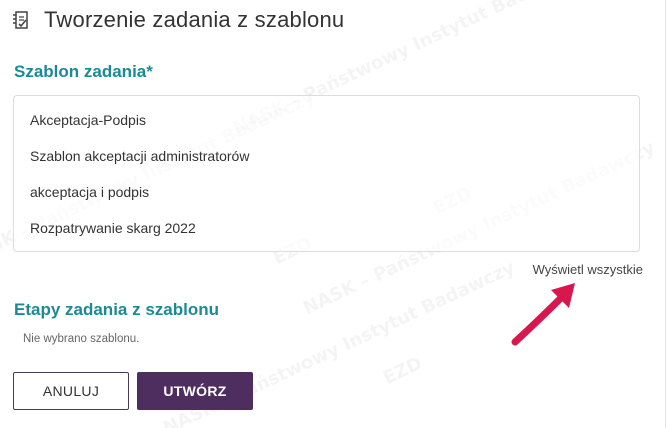 This screenshot has height=428, width=666. I want to click on annotation-arrow-icon, so click(543, 314).